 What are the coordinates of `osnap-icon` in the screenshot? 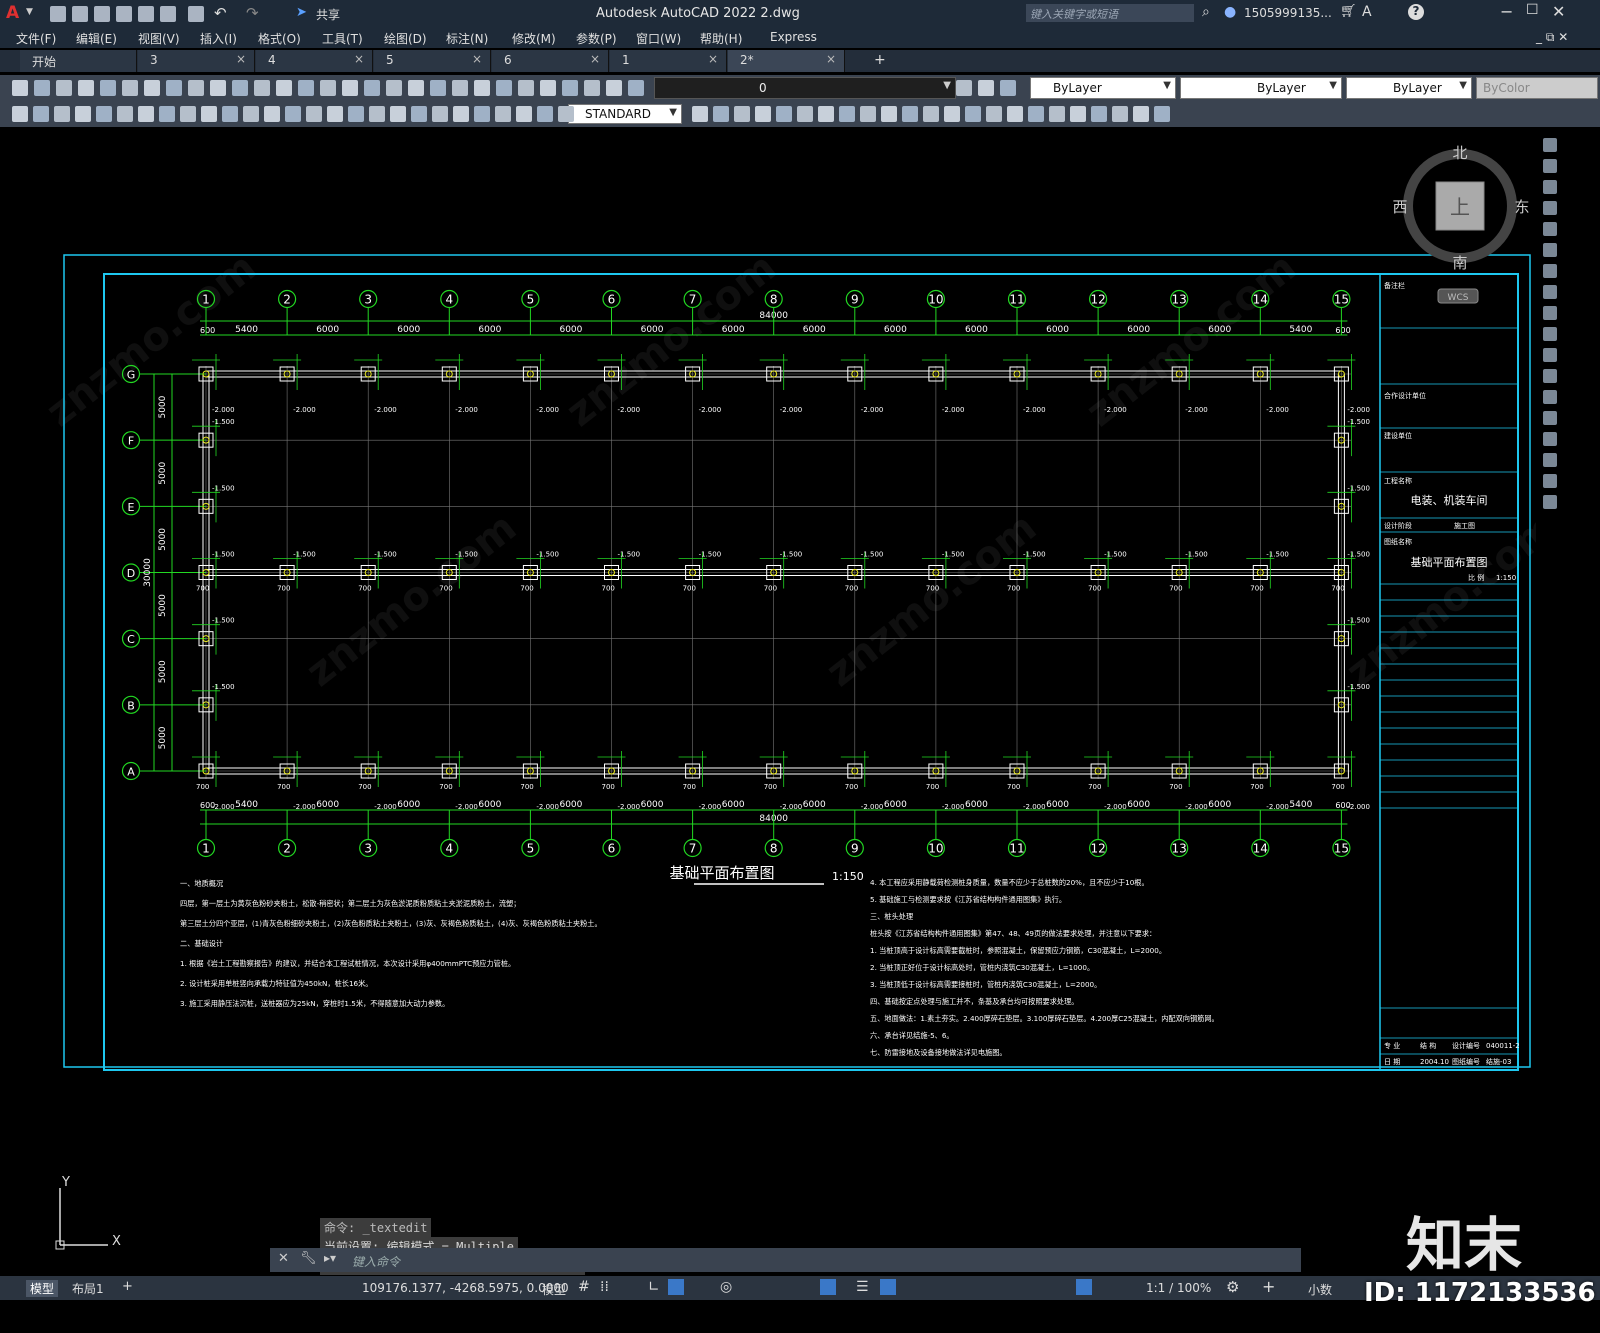 It's located at (828, 1287).